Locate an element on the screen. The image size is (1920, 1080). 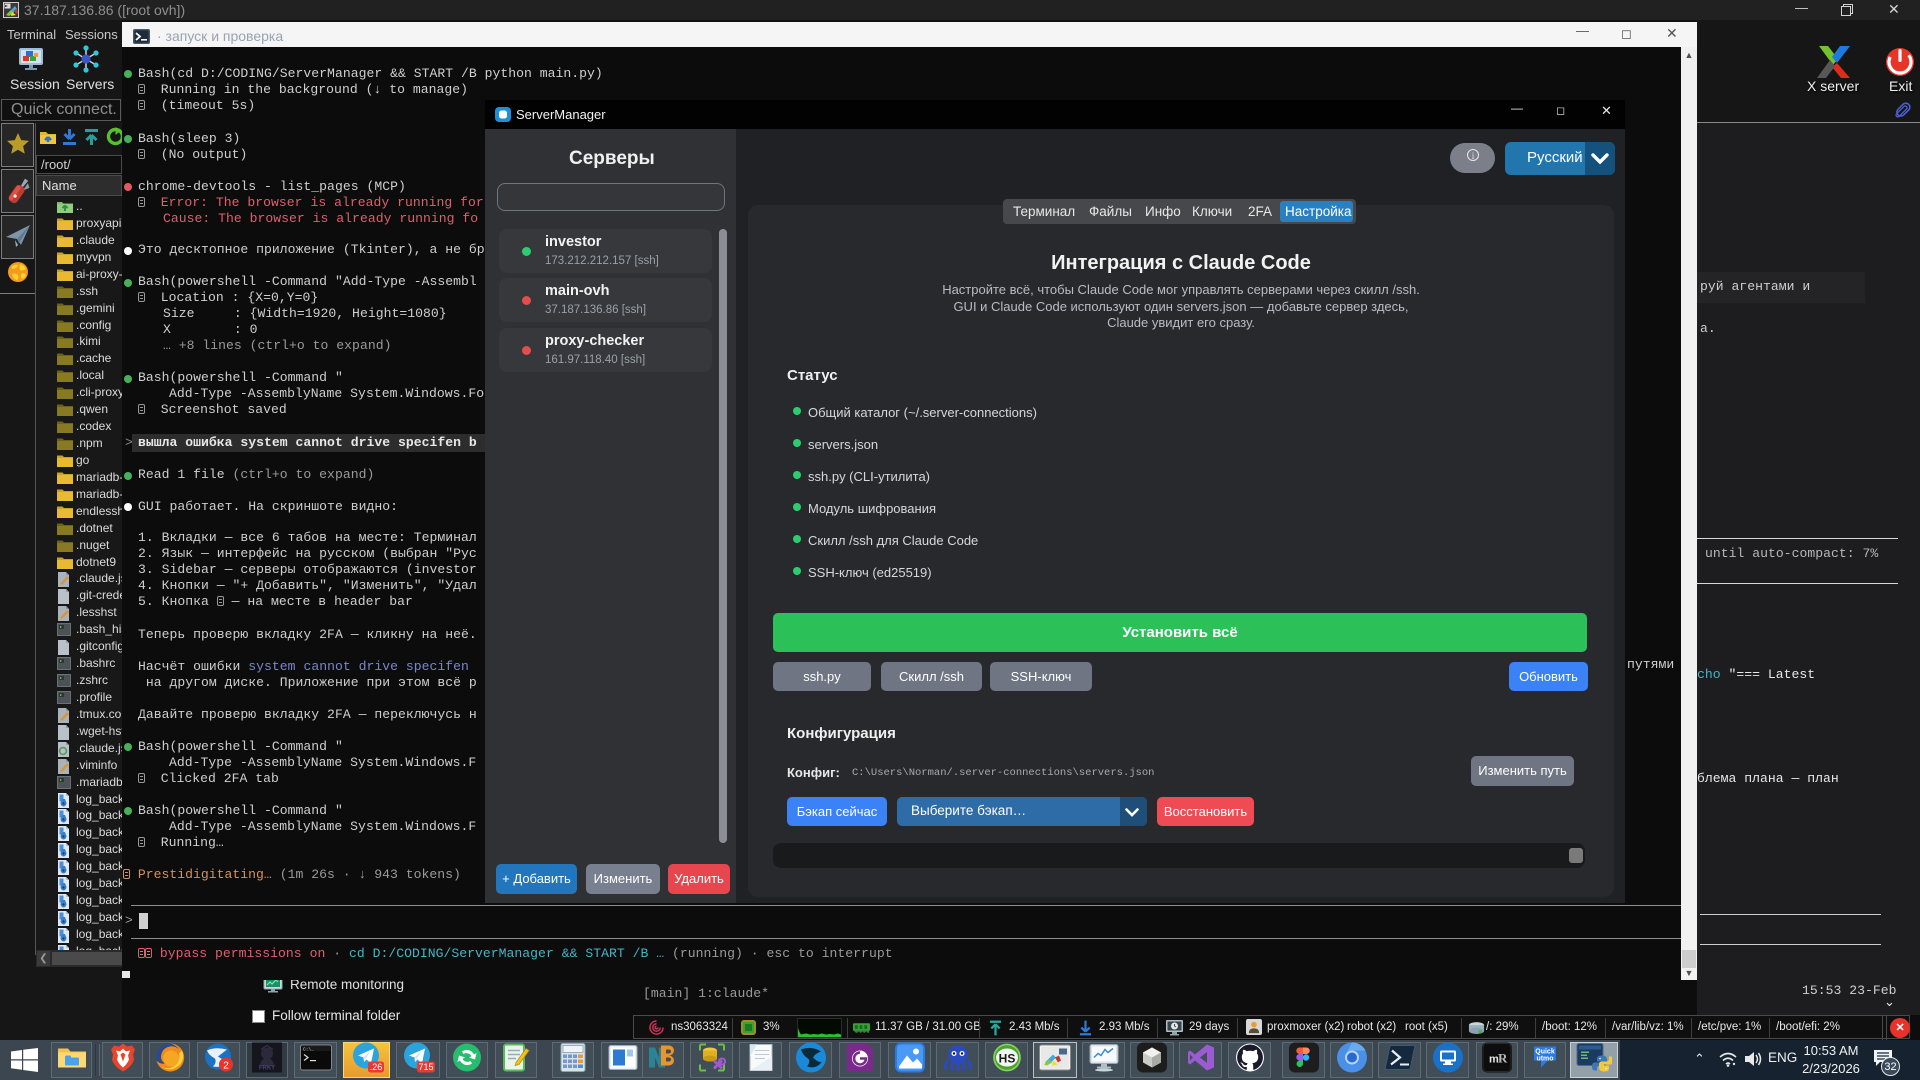
svg-text: C:\_ is located at coordinates (308, 1050).